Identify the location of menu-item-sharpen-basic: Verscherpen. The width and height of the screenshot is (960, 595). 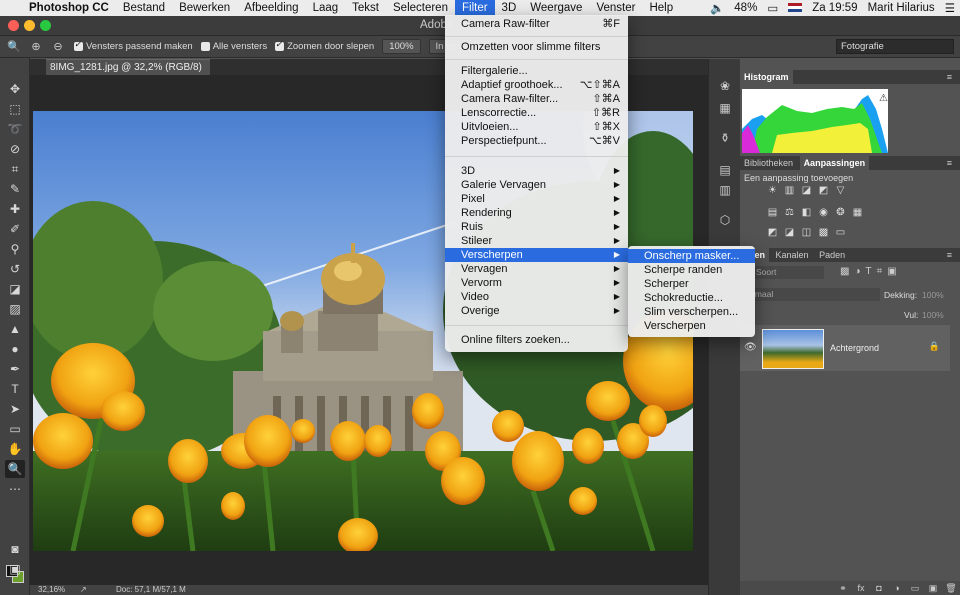
(691, 326).